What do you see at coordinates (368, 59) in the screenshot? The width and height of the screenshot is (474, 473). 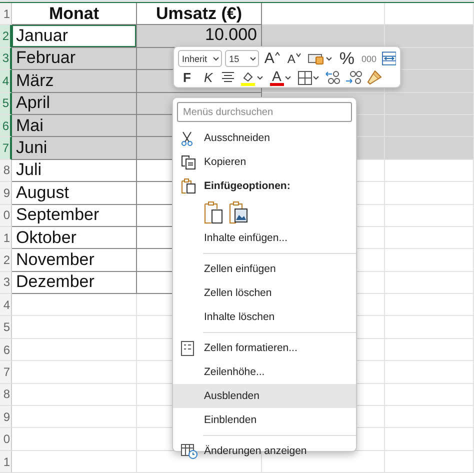 I see `thousands-separator-button: 000` at bounding box center [368, 59].